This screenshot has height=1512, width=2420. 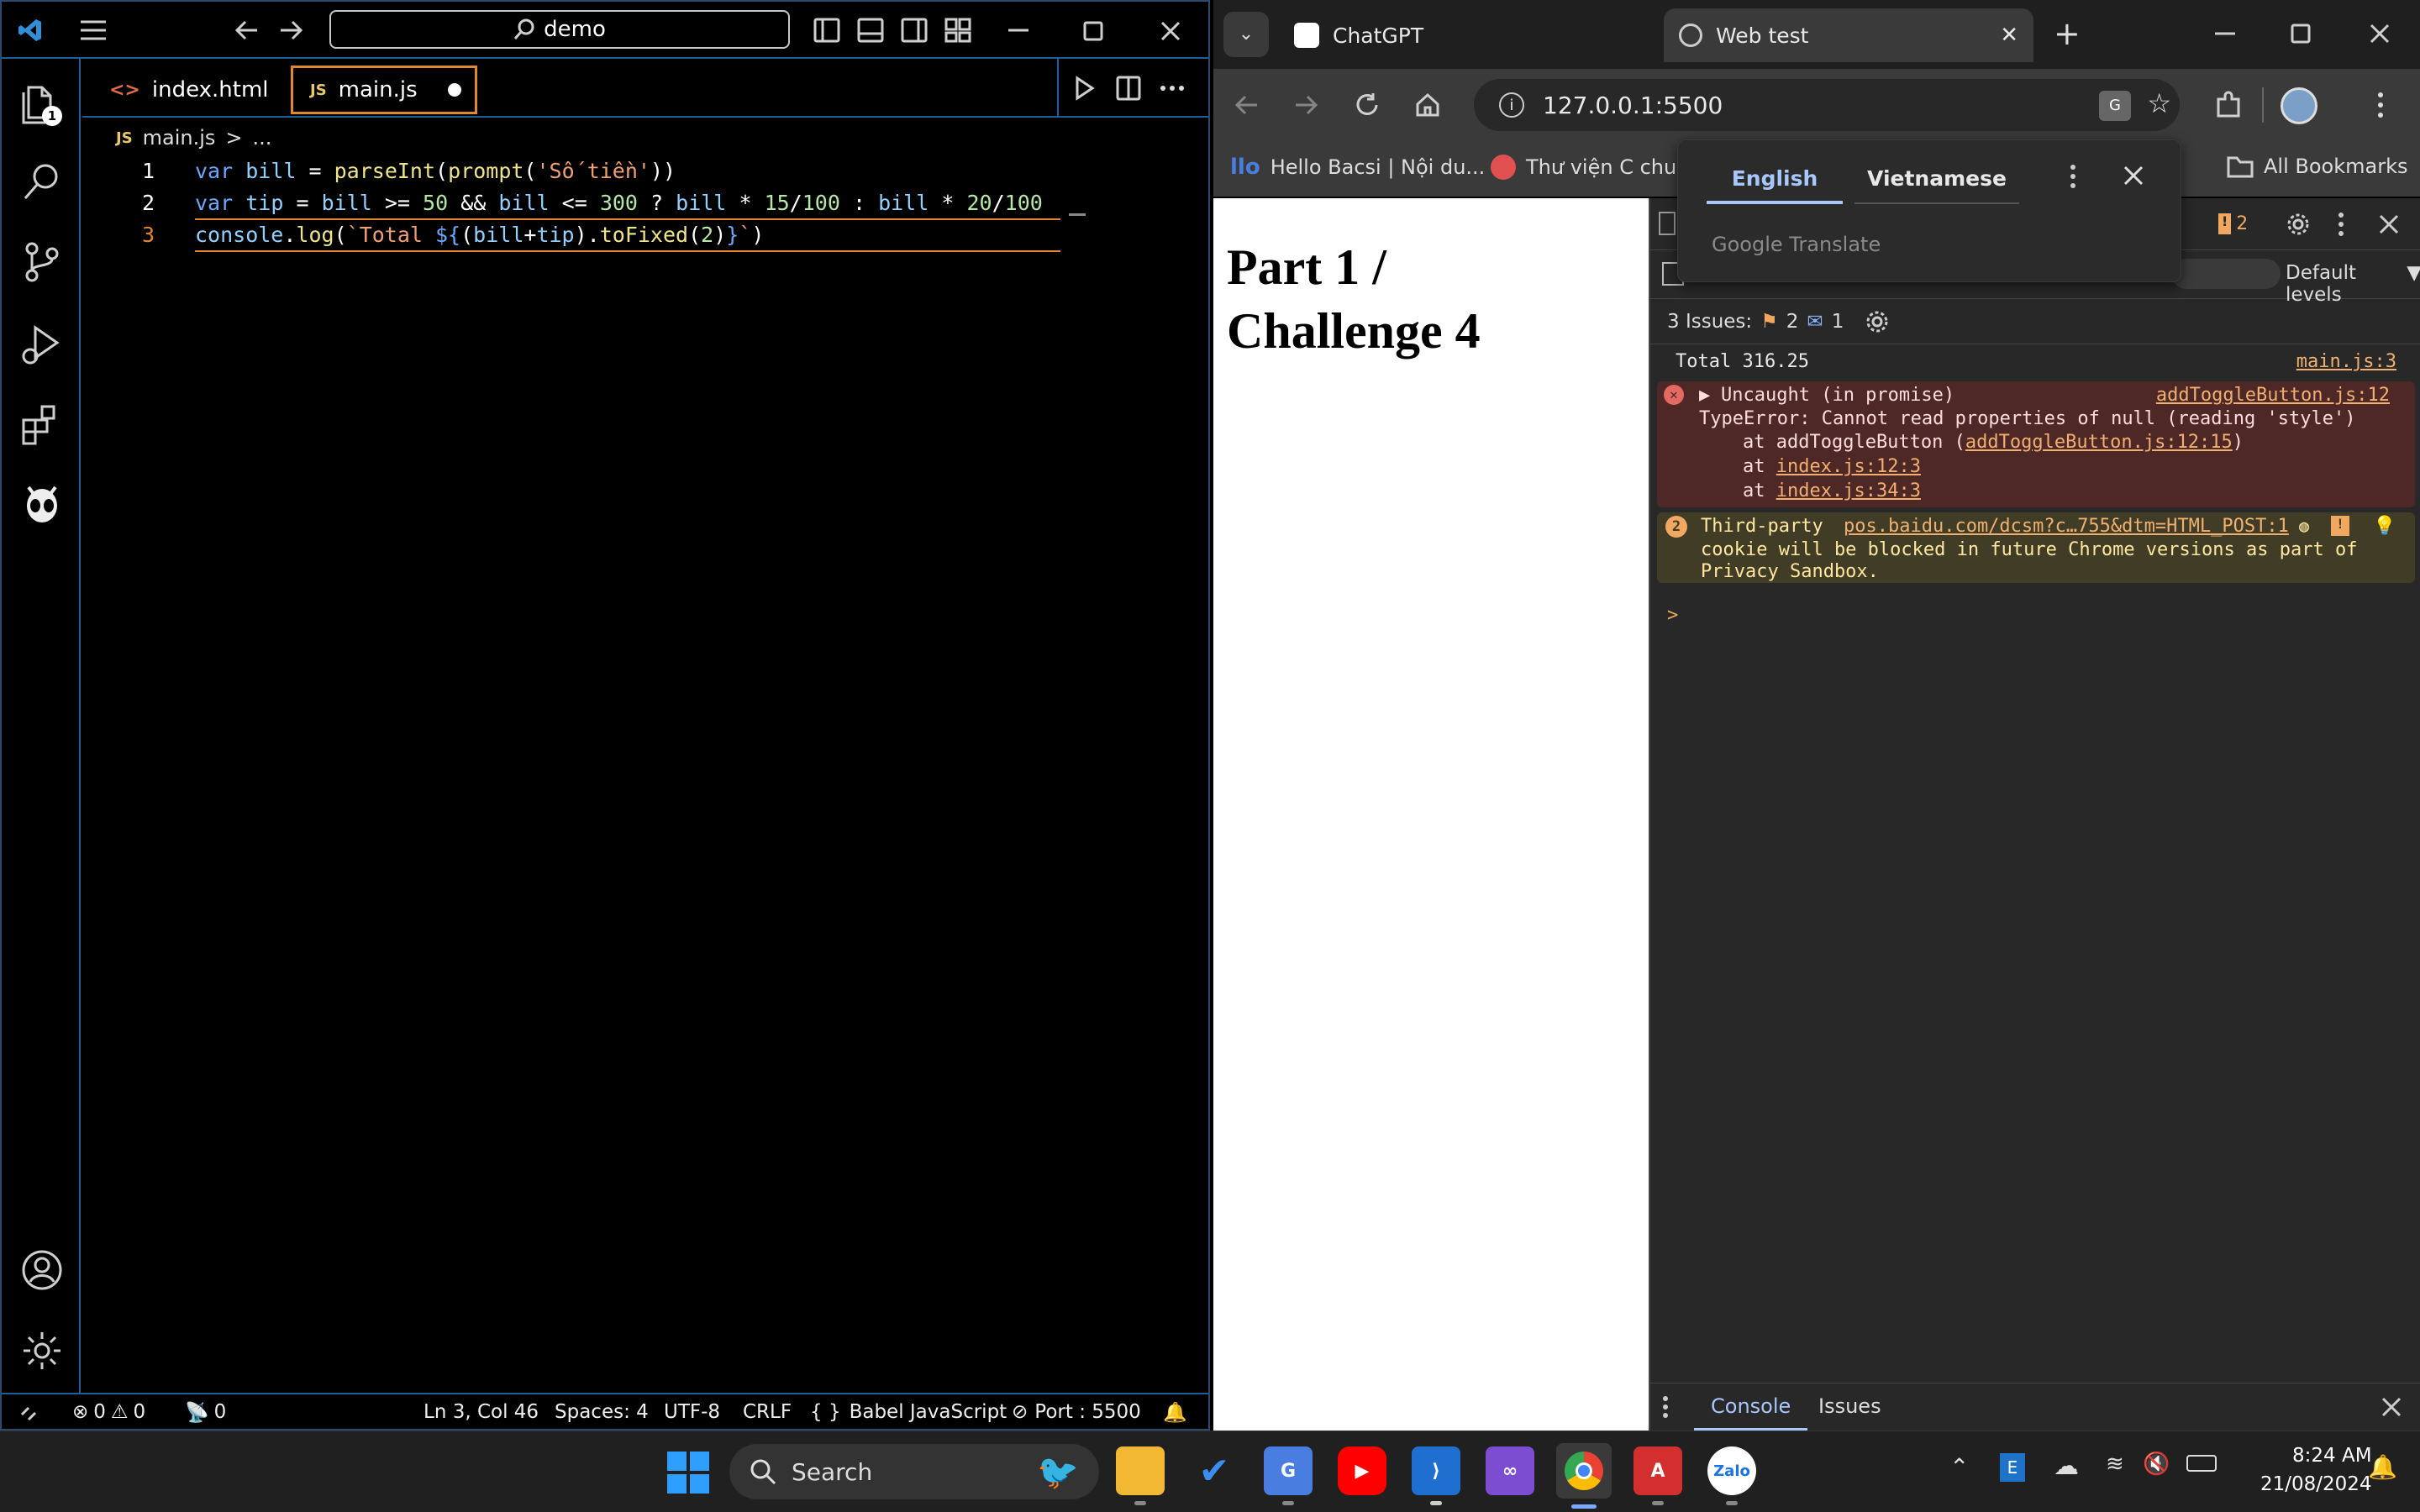 I want to click on drawer-tab-console: Console, so click(x=1751, y=1407).